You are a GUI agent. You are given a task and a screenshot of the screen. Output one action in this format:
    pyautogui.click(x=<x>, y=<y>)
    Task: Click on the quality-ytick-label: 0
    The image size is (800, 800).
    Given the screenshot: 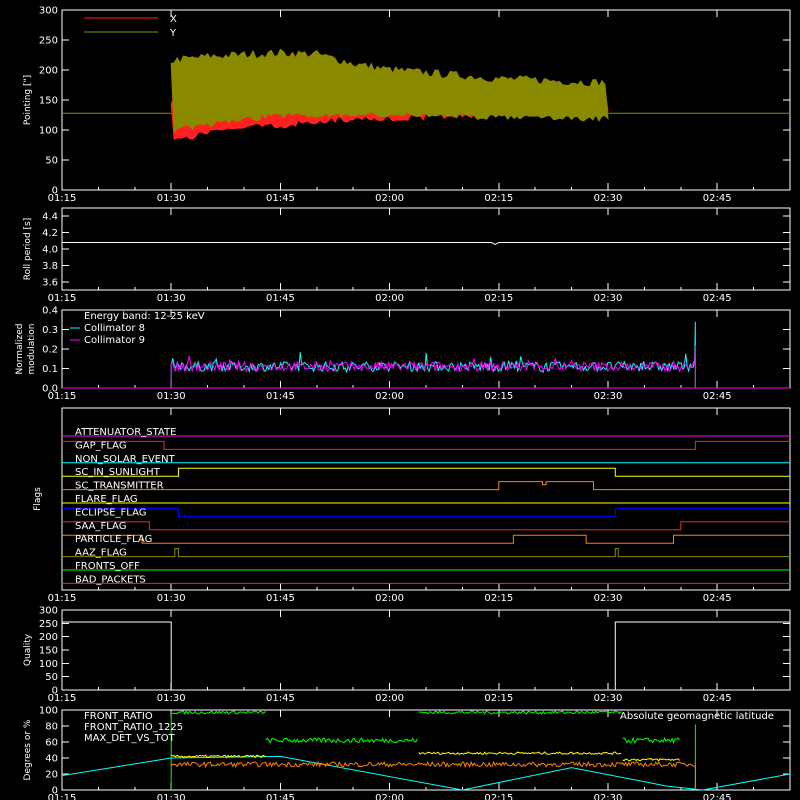 What is the action you would take?
    pyautogui.click(x=55, y=691)
    